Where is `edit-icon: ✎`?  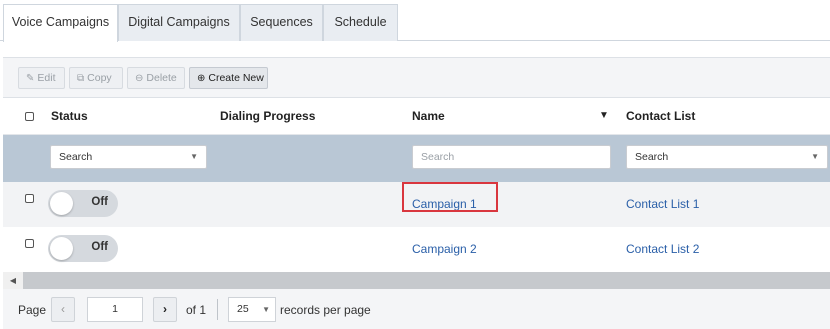 edit-icon: ✎ is located at coordinates (30, 78).